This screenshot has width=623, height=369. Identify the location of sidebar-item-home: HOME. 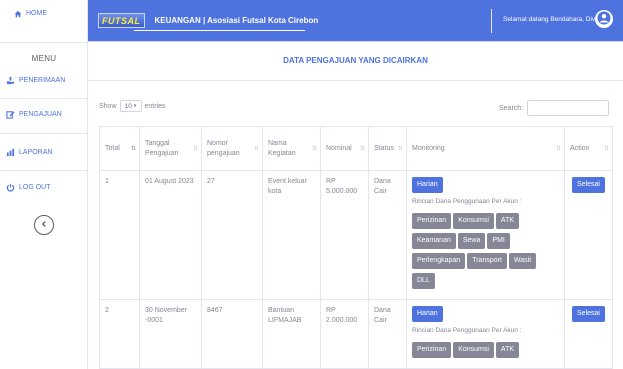
(30, 13).